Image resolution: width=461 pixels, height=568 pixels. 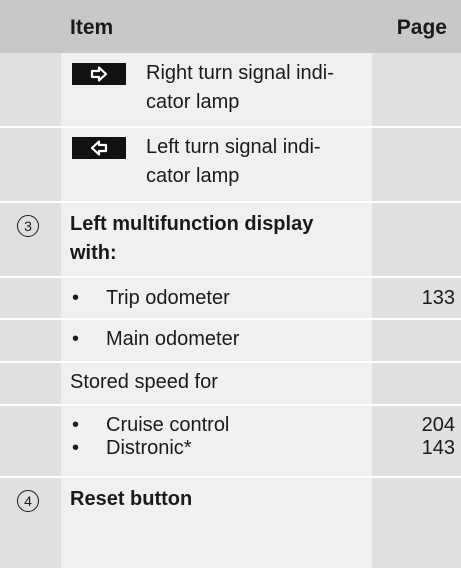 What do you see at coordinates (92, 27) in the screenshot?
I see `header-item-label: Item` at bounding box center [92, 27].